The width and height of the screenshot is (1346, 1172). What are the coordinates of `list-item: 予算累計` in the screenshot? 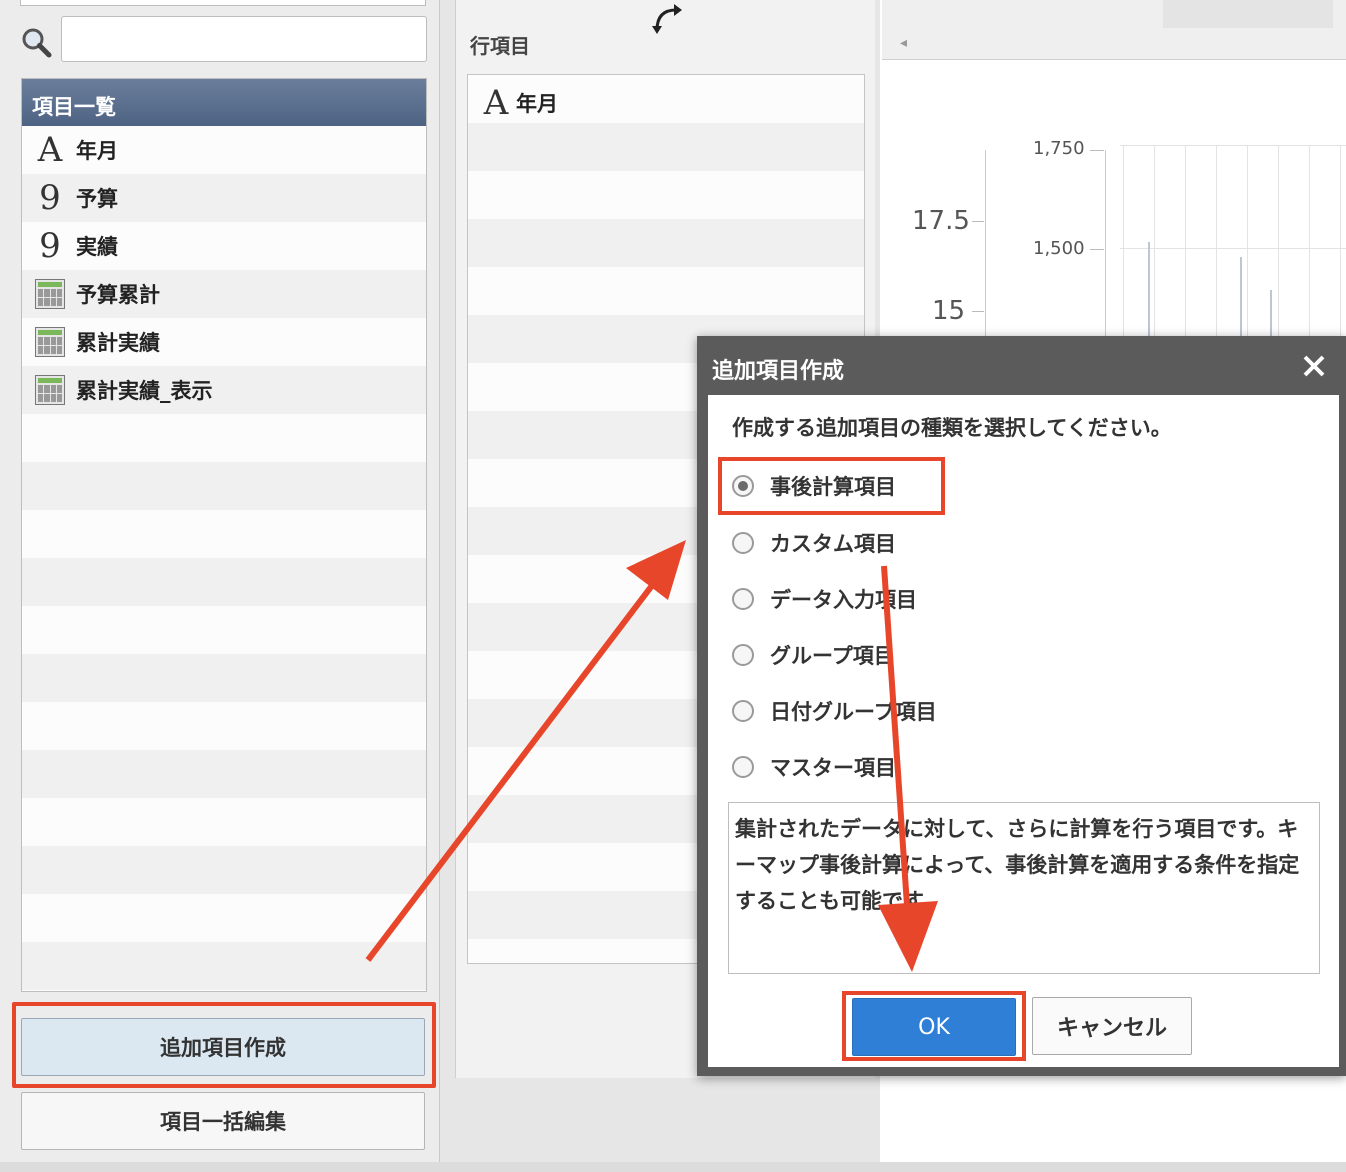 It's located at (224, 294).